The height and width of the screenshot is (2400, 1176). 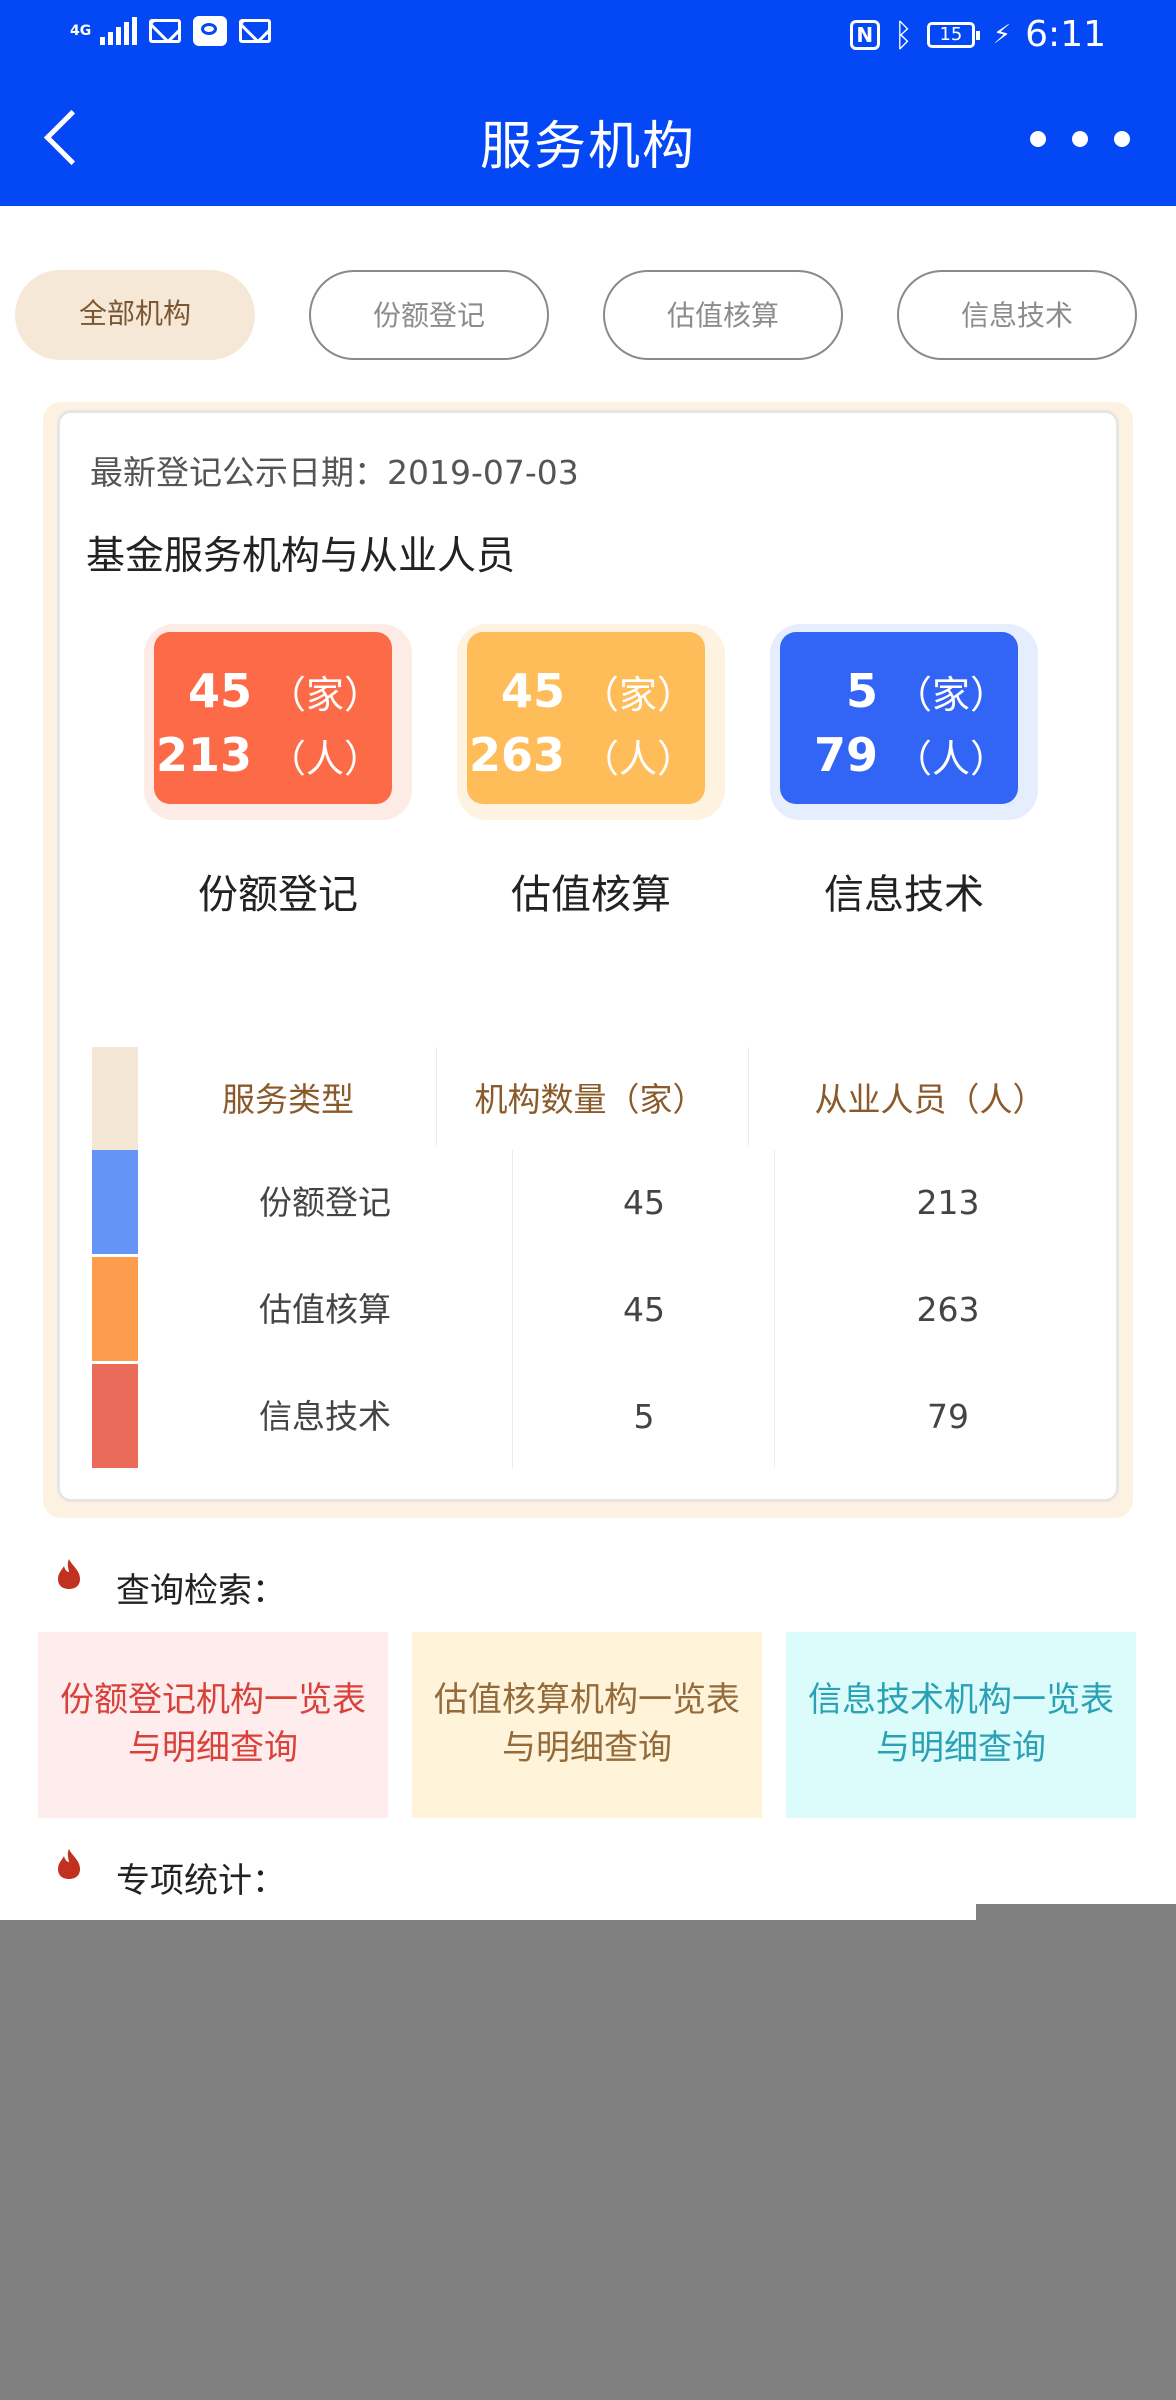 I want to click on button-line: 信息技术机构一览表, so click(x=961, y=1700).